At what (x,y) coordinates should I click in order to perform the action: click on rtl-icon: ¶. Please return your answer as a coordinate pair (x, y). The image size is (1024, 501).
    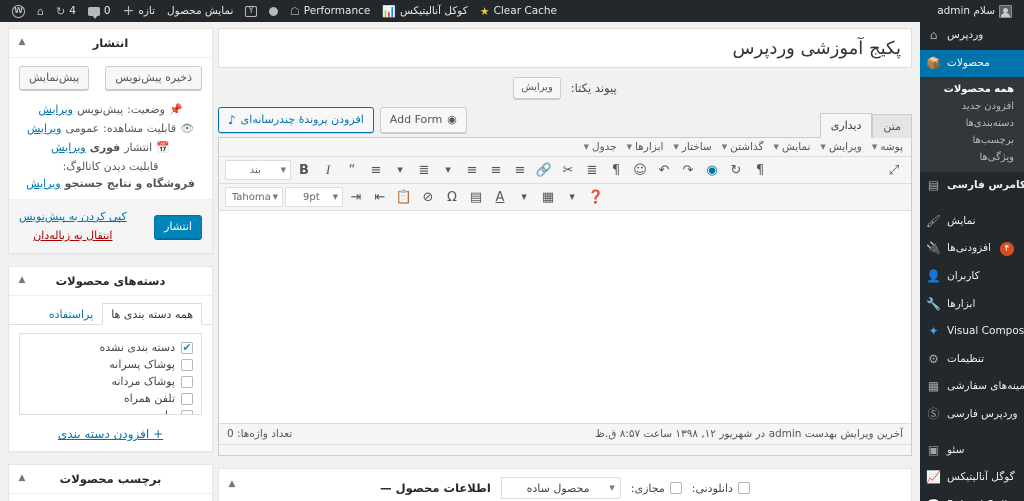
    Looking at the image, I should click on (616, 170).